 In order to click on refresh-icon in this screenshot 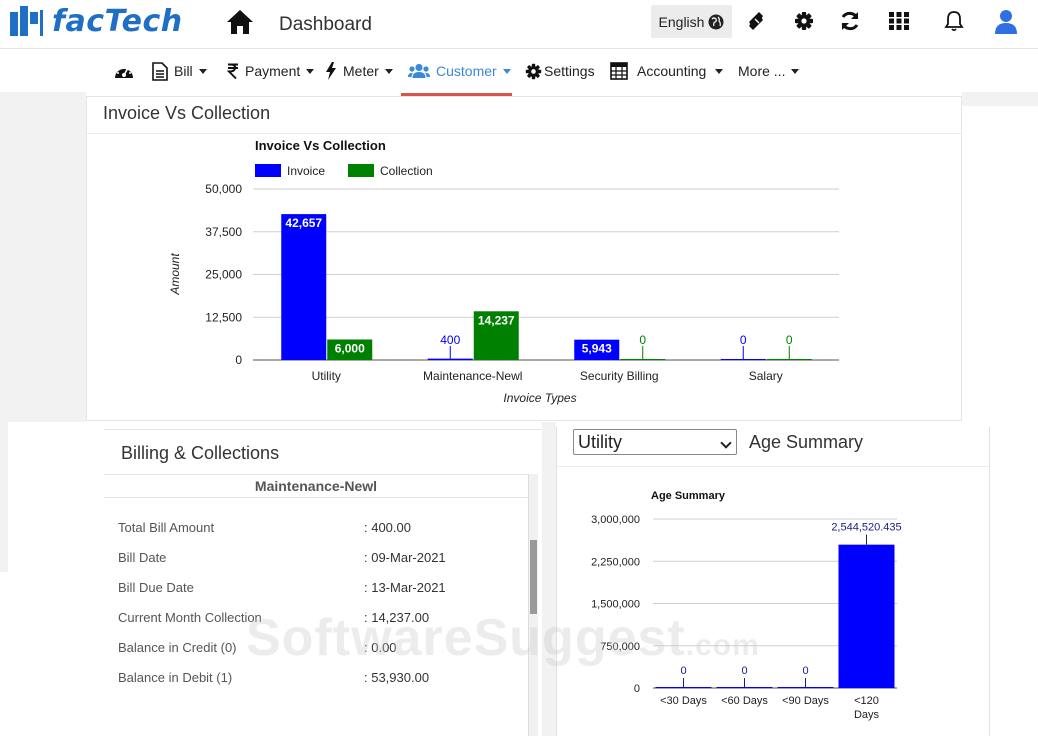, I will do `click(850, 21)`.